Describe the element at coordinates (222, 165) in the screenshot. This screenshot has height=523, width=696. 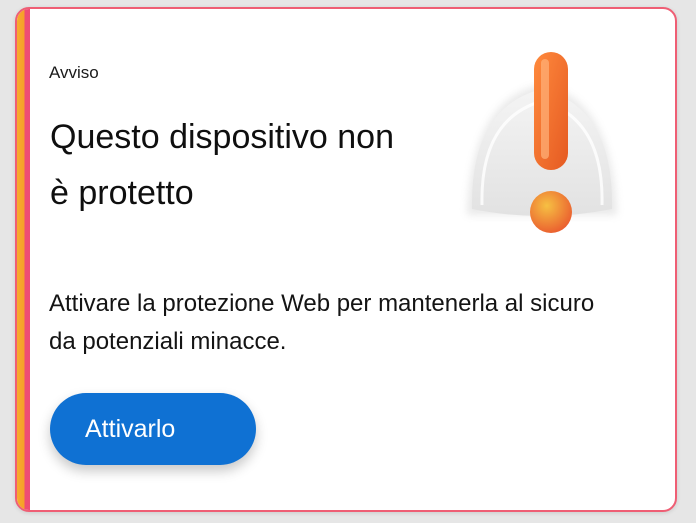
I see `alert-title: Questo dispositivo non è protetto` at that location.